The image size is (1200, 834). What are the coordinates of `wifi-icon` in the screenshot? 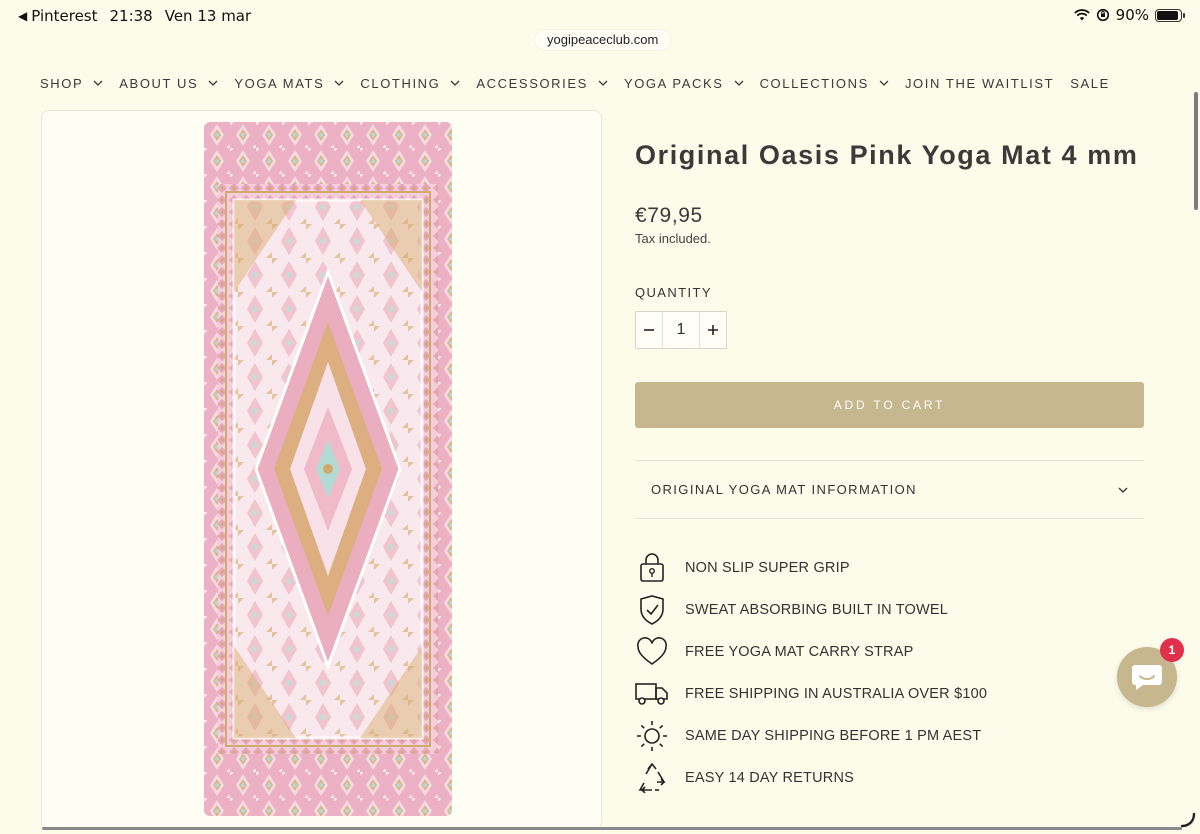 It's located at (1081, 15).